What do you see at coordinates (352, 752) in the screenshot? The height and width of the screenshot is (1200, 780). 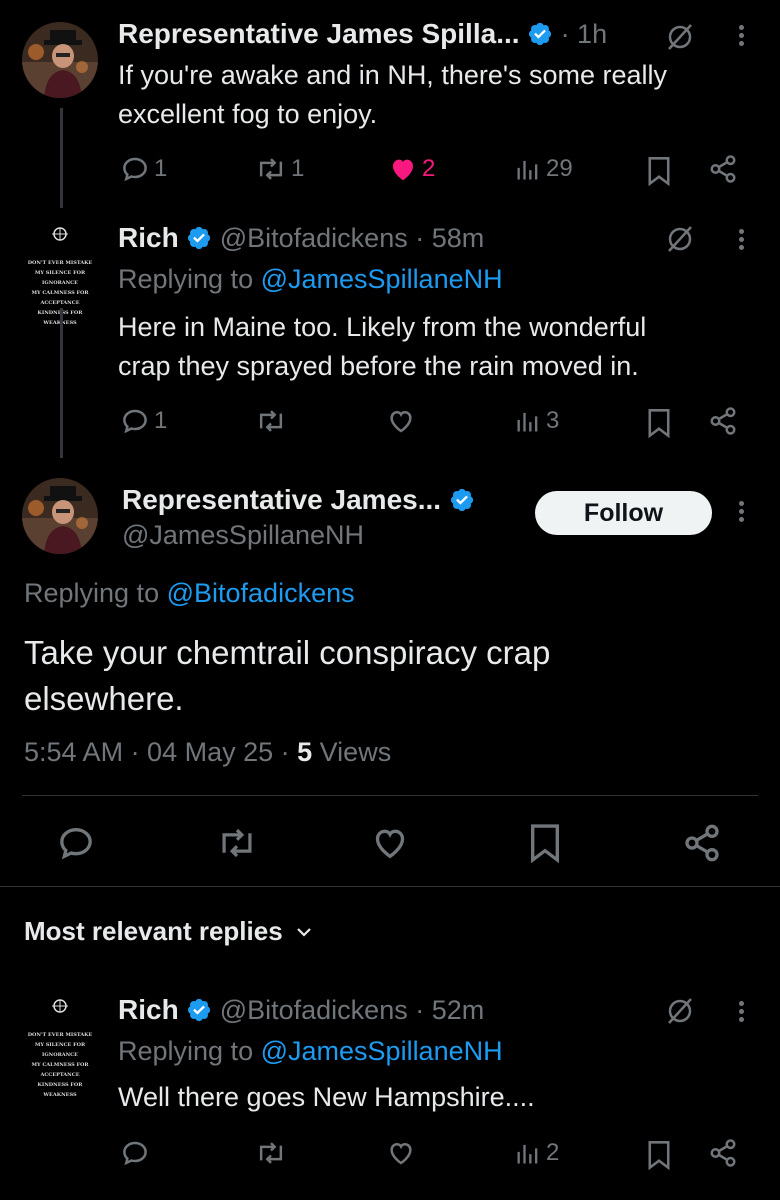 I see `views-label: Views` at bounding box center [352, 752].